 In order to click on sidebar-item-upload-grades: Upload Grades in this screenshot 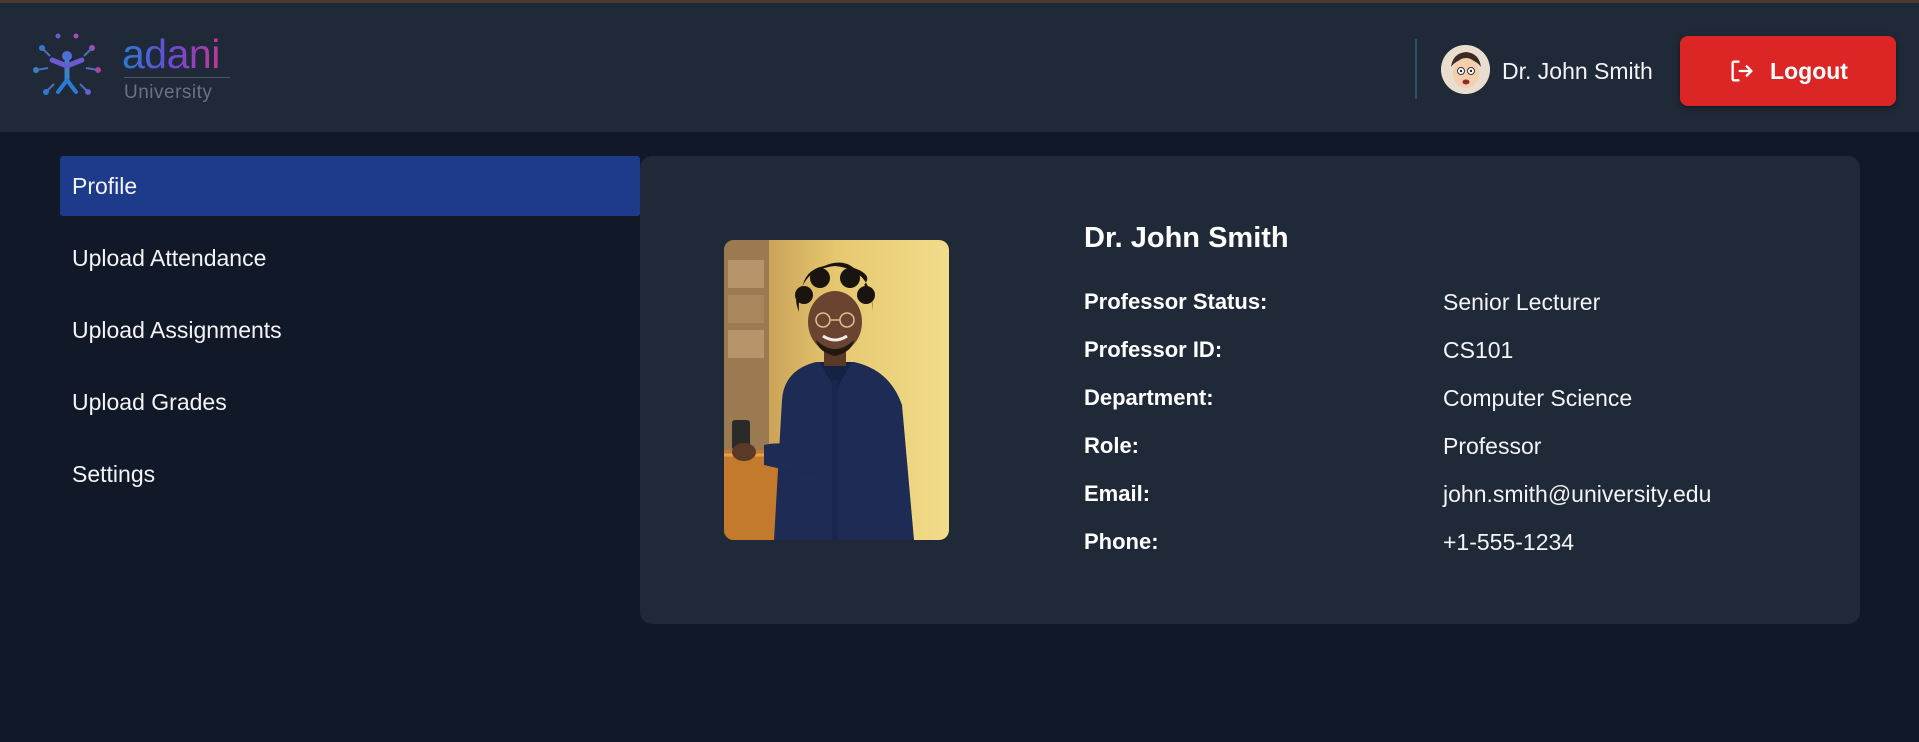, I will do `click(350, 402)`.